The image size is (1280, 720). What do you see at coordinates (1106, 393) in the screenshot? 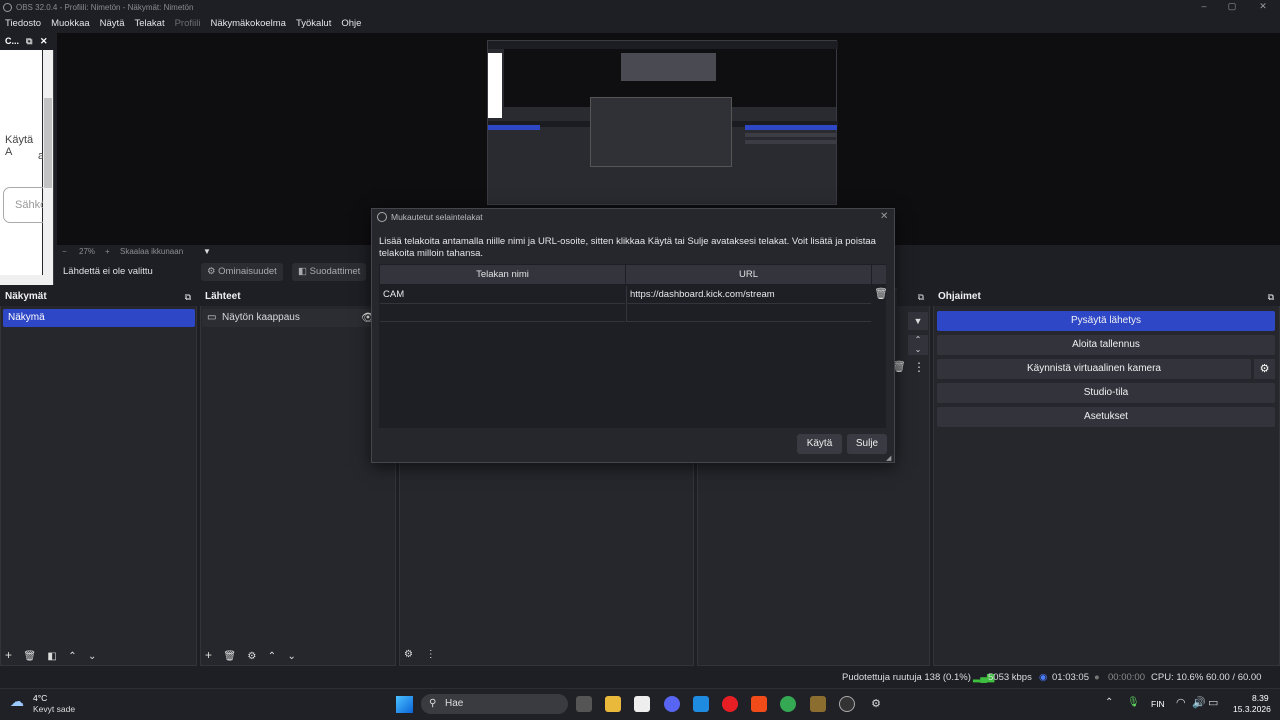
I see `studio-mode-button: Studio-tila` at bounding box center [1106, 393].